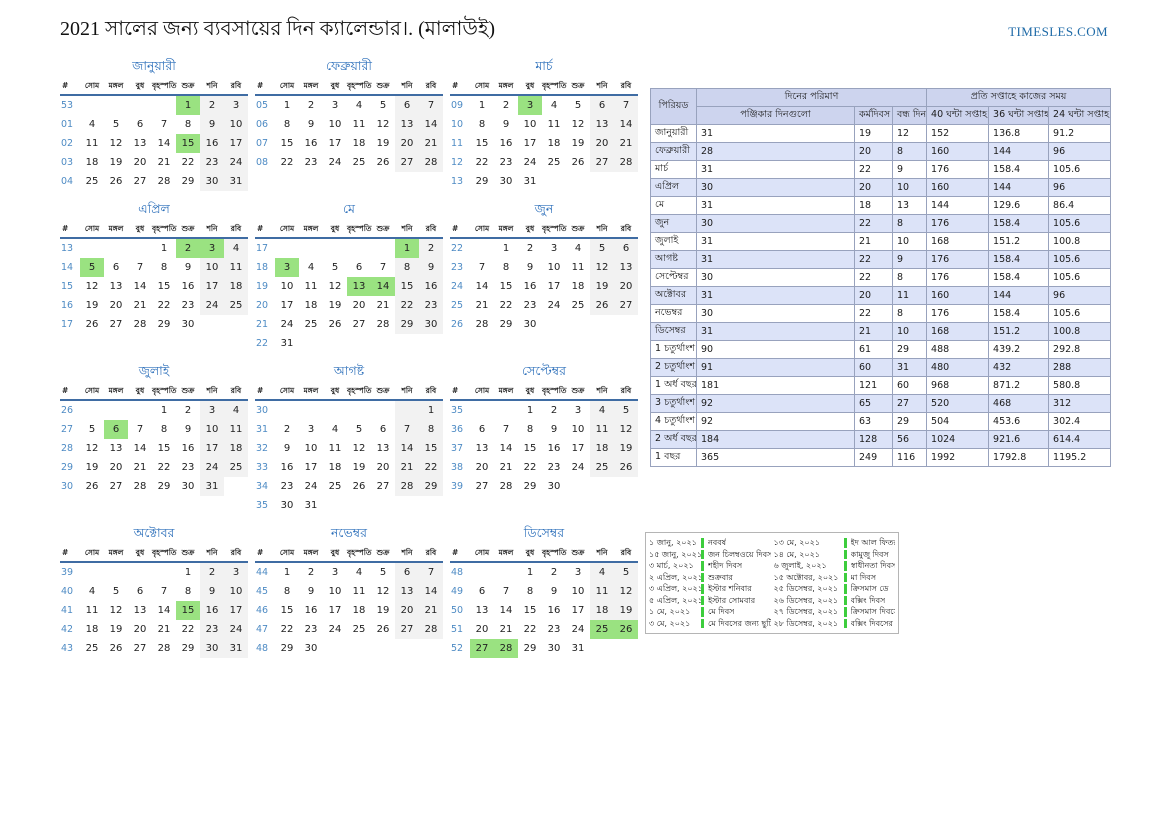  Describe the element at coordinates (1058, 32) in the screenshot. I see `brand-link: TIMESLES.COM` at that location.